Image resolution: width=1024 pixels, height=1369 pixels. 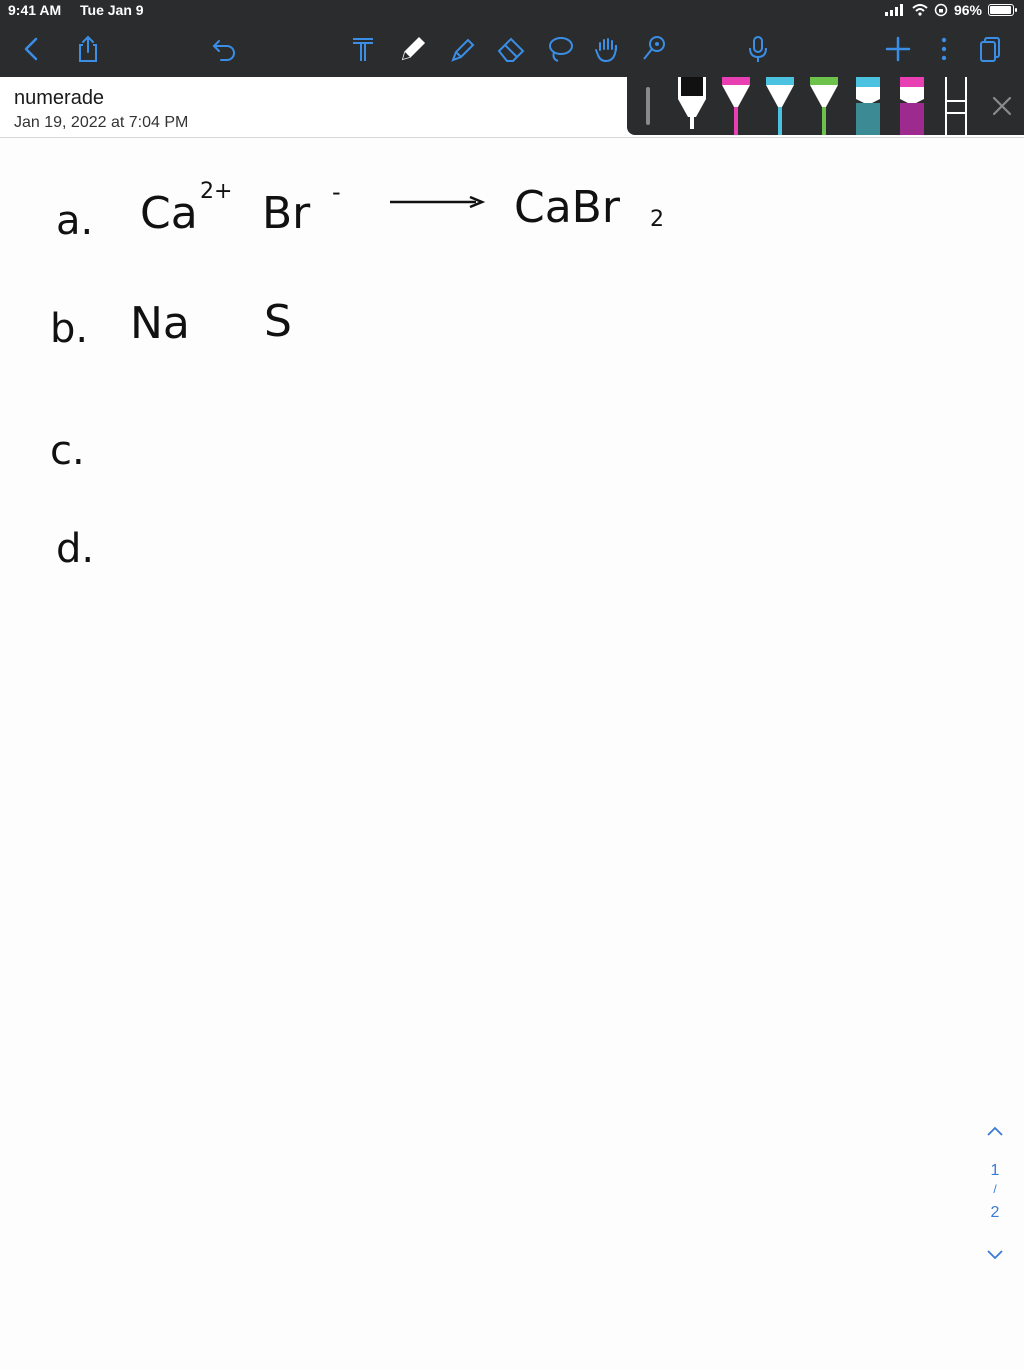 What do you see at coordinates (567, 207) in the screenshot?
I see `product-cabr: CaBr` at bounding box center [567, 207].